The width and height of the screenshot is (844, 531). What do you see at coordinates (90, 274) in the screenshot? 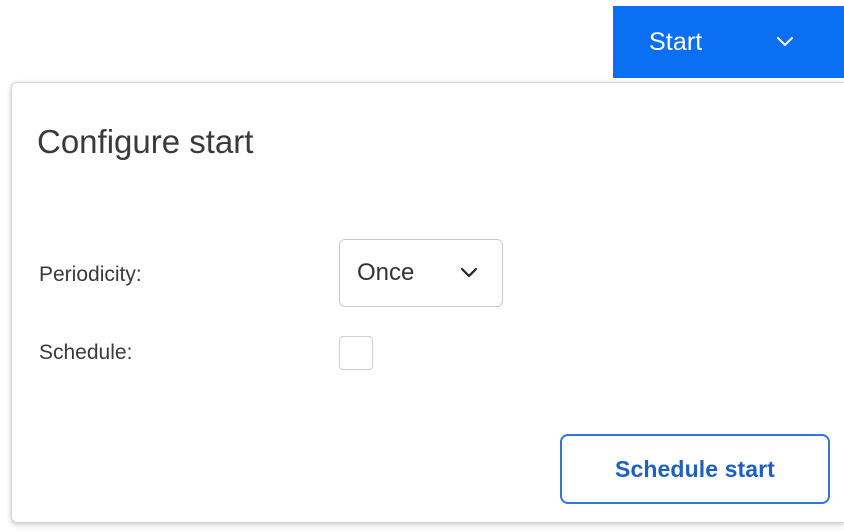
I see `periodicity-label: Periodicity:` at bounding box center [90, 274].